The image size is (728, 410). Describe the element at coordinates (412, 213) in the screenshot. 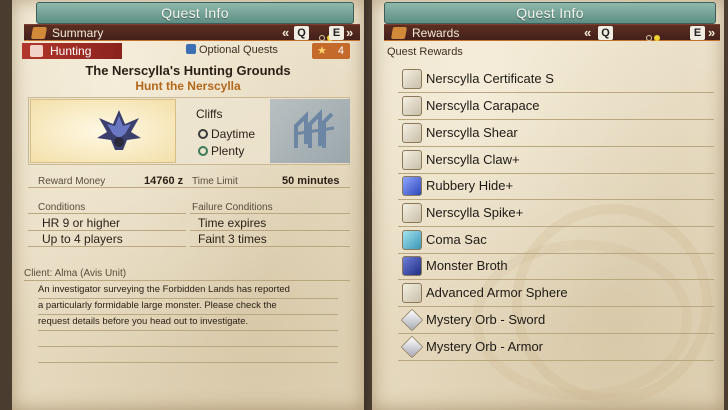

I see `spike-icon` at that location.